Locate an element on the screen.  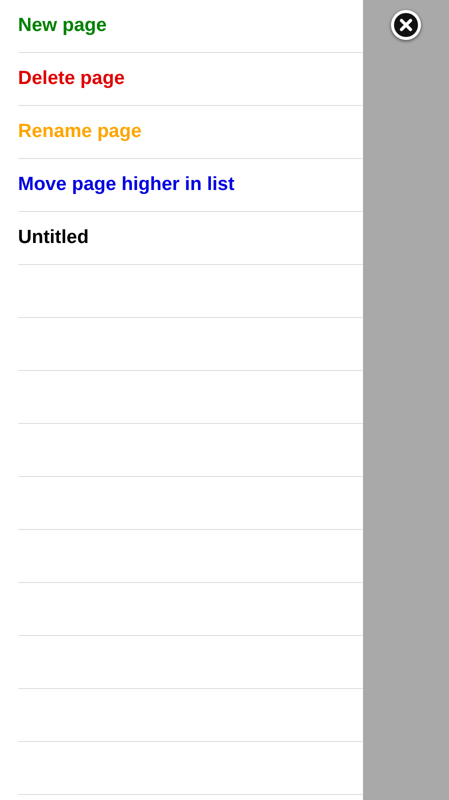
close-button is located at coordinates (406, 25).